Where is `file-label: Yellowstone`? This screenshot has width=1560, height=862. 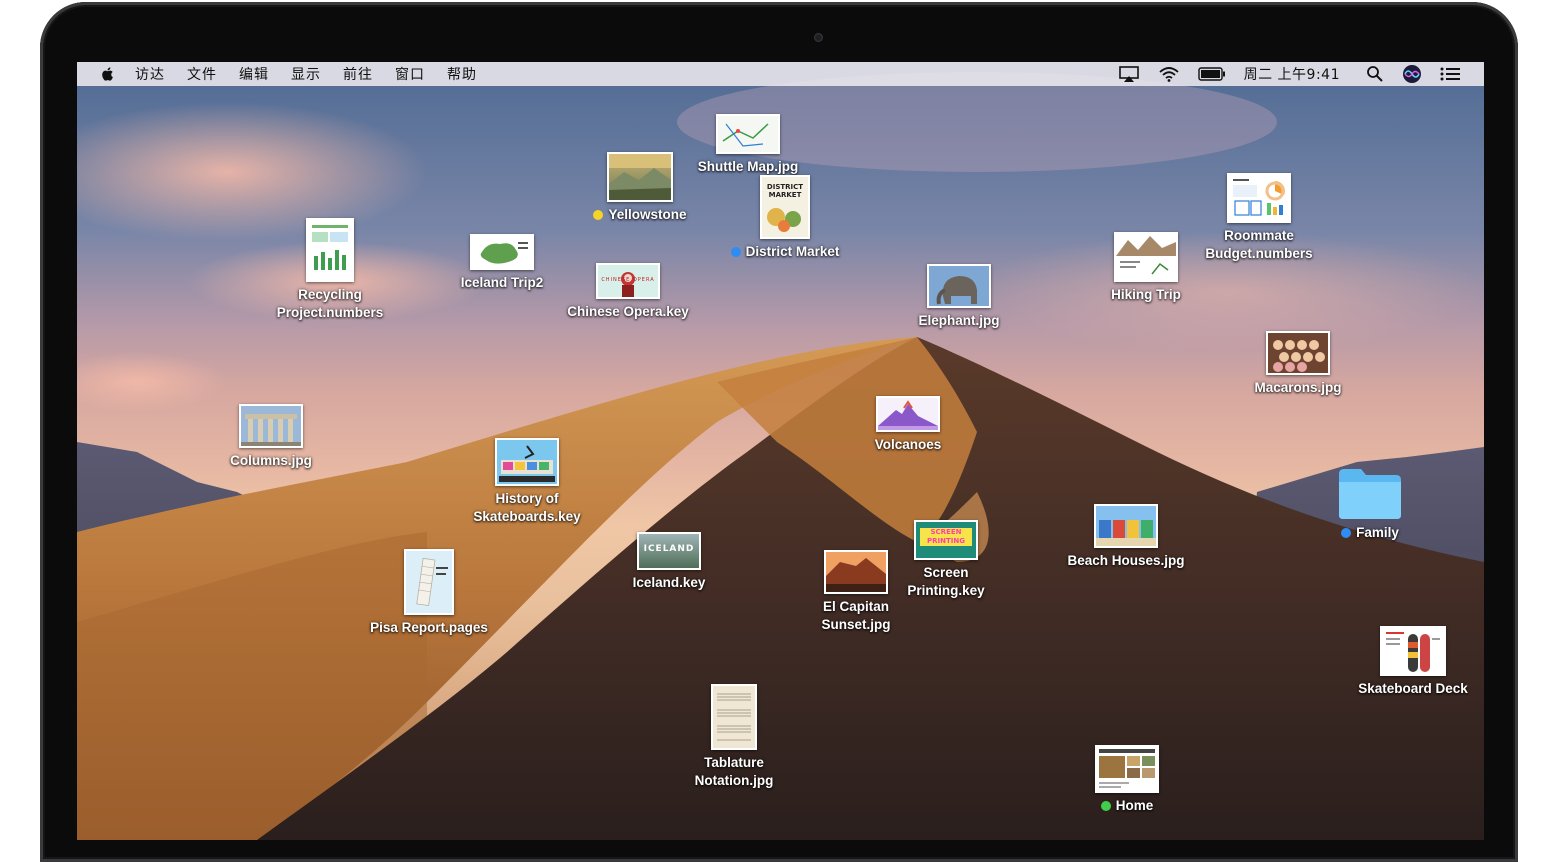
file-label: Yellowstone is located at coordinates (640, 215).